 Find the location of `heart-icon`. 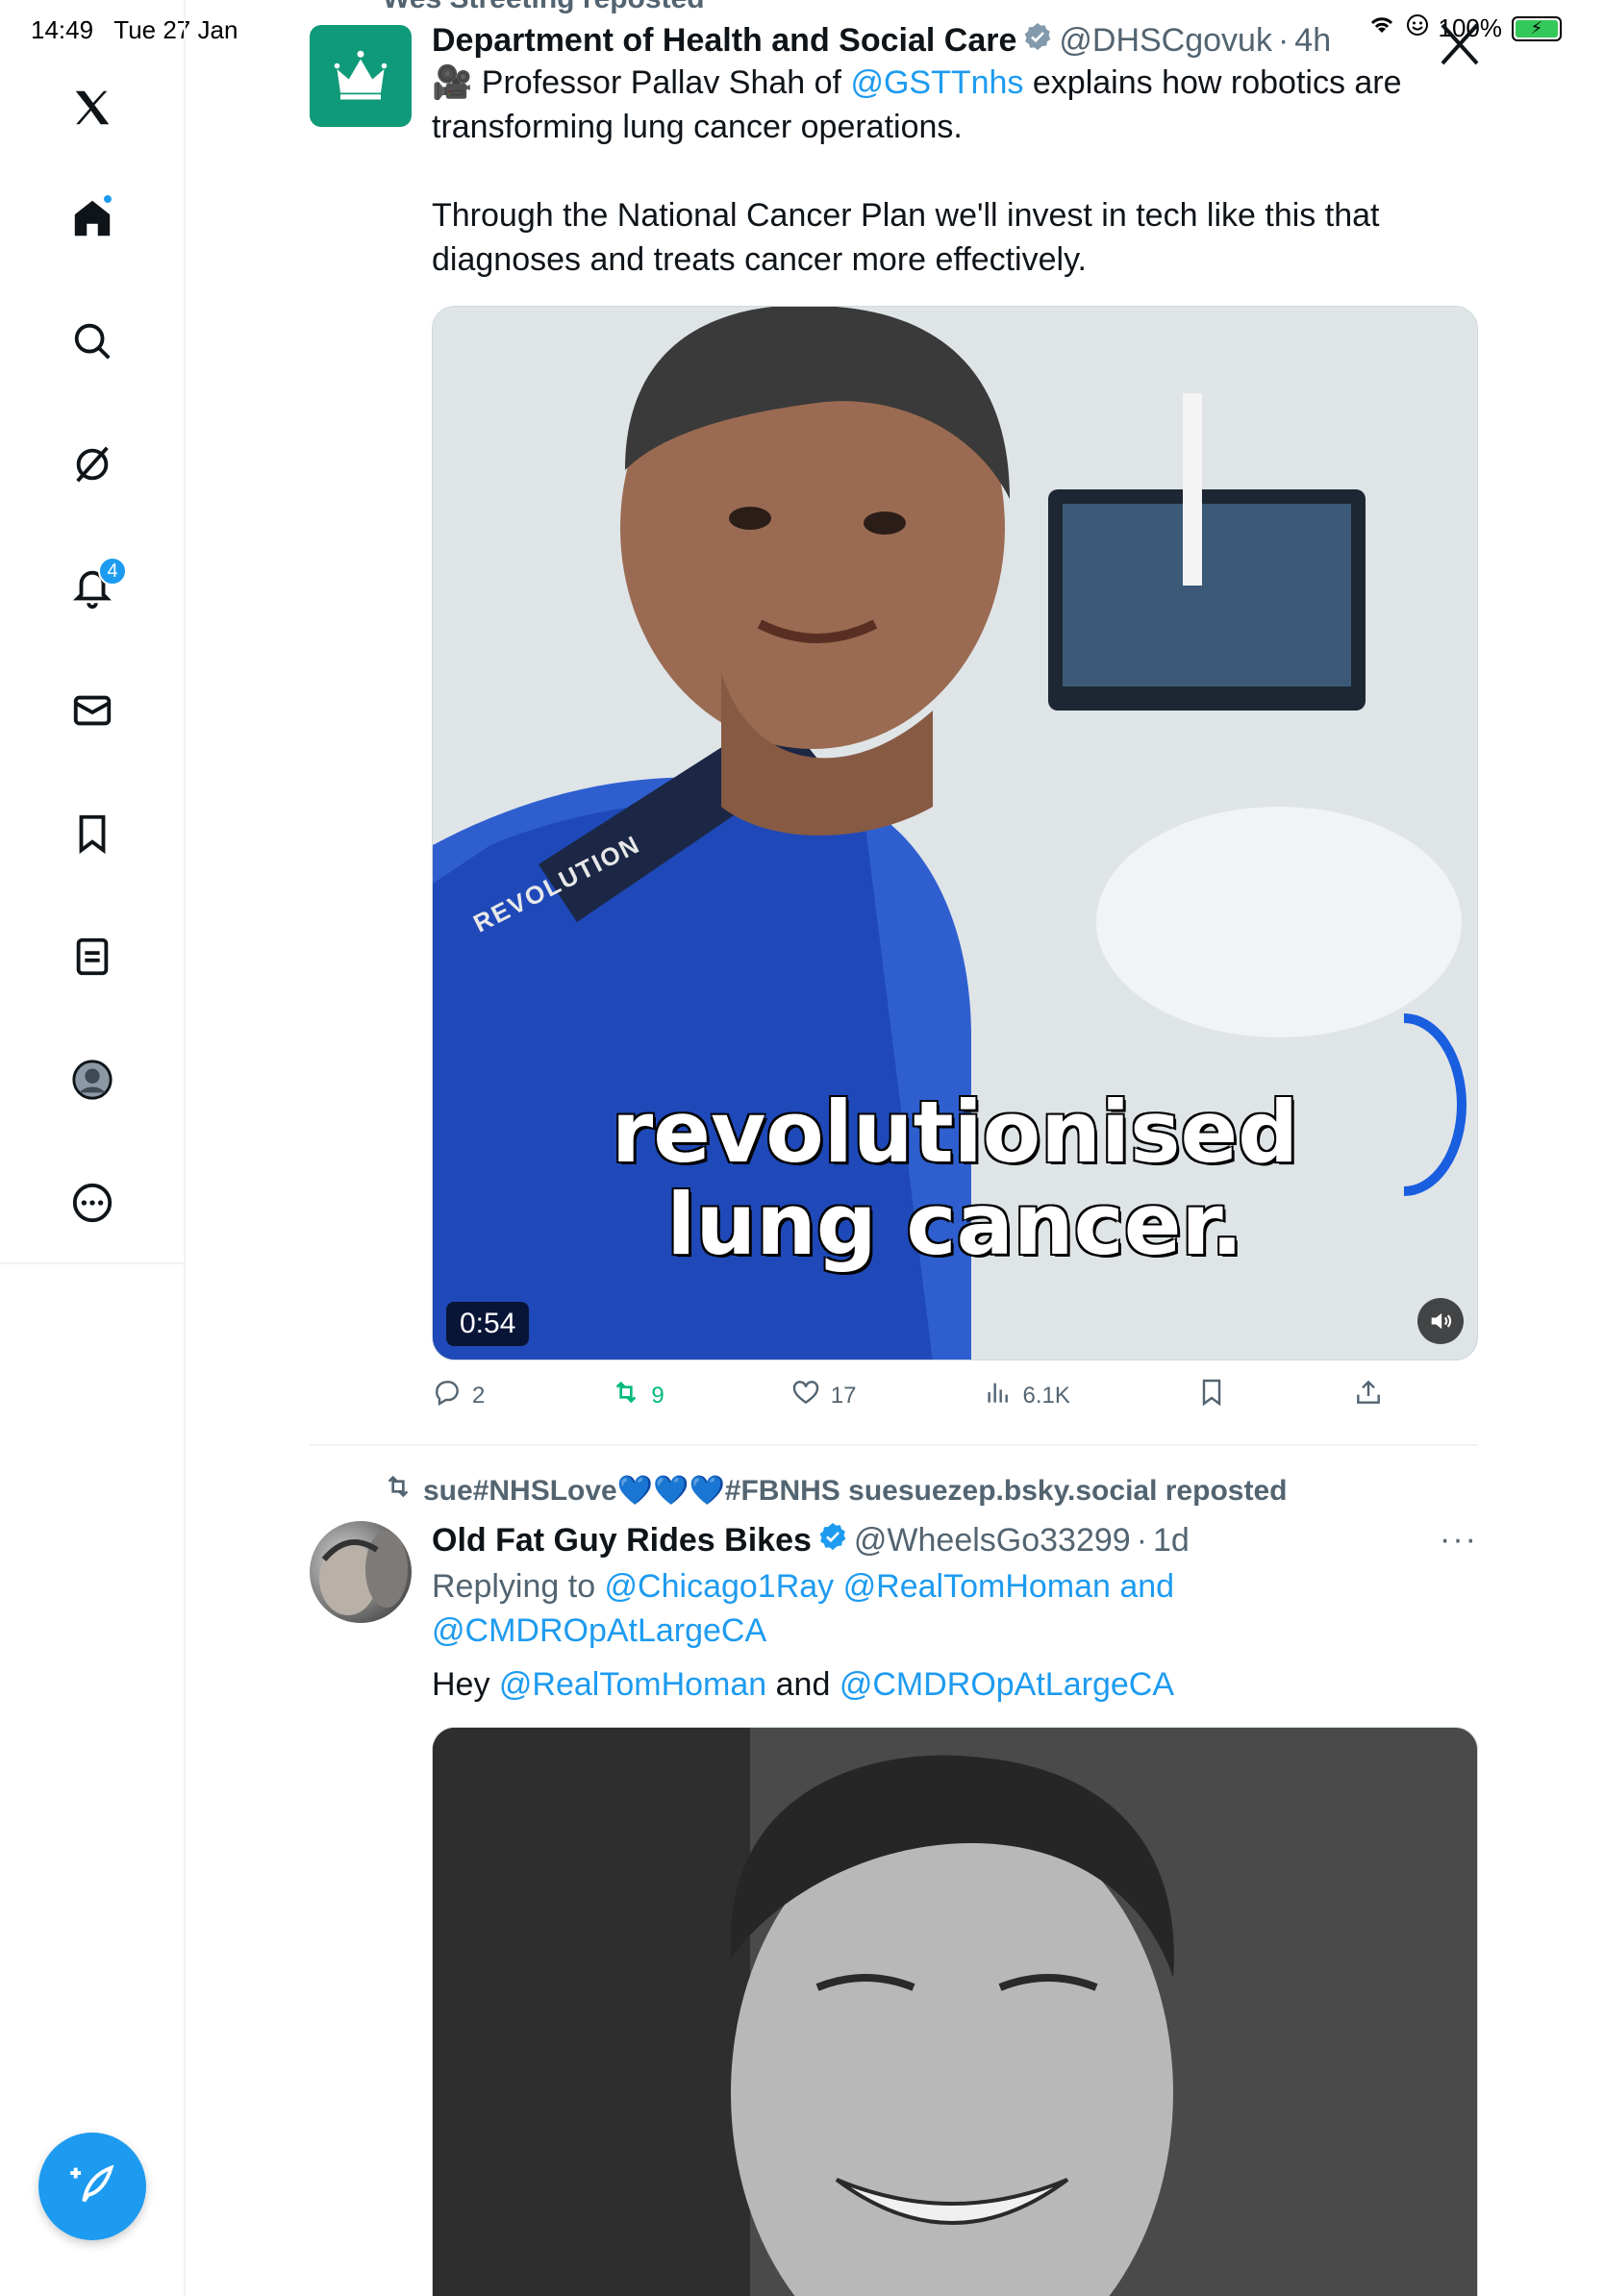

heart-icon is located at coordinates (805, 1395).